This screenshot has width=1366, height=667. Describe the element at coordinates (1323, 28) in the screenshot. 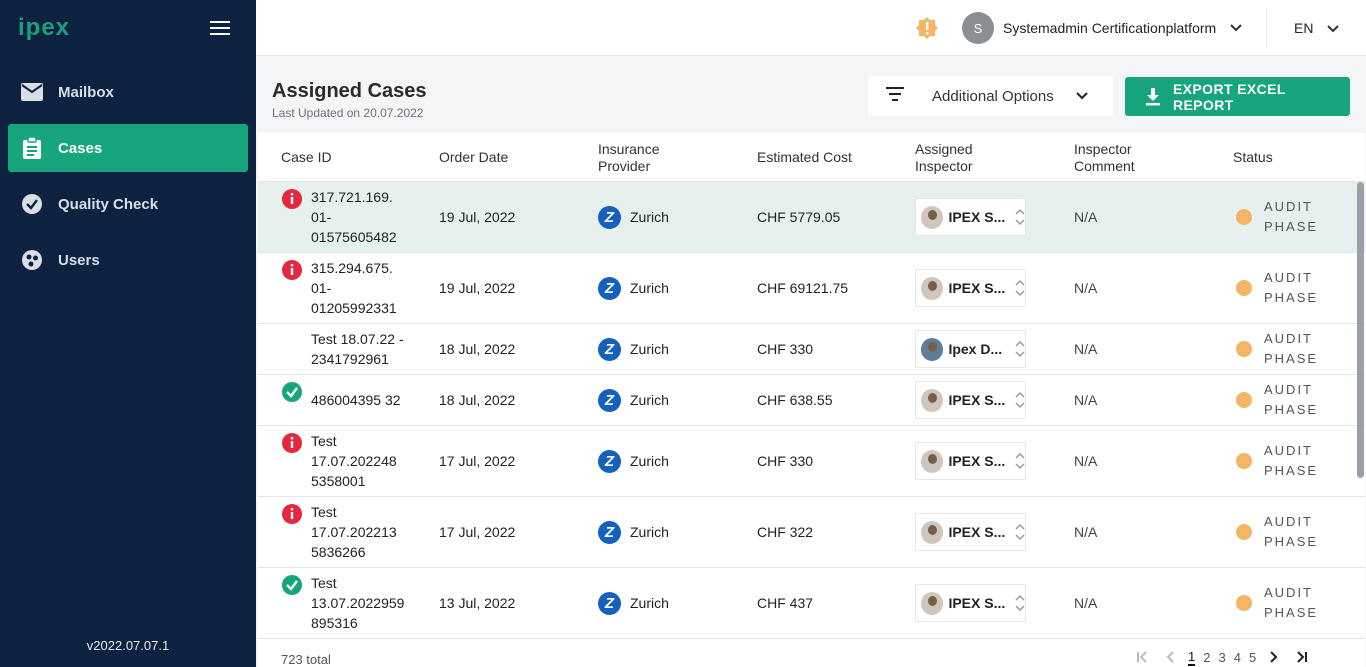

I see `language-selector: EN` at that location.